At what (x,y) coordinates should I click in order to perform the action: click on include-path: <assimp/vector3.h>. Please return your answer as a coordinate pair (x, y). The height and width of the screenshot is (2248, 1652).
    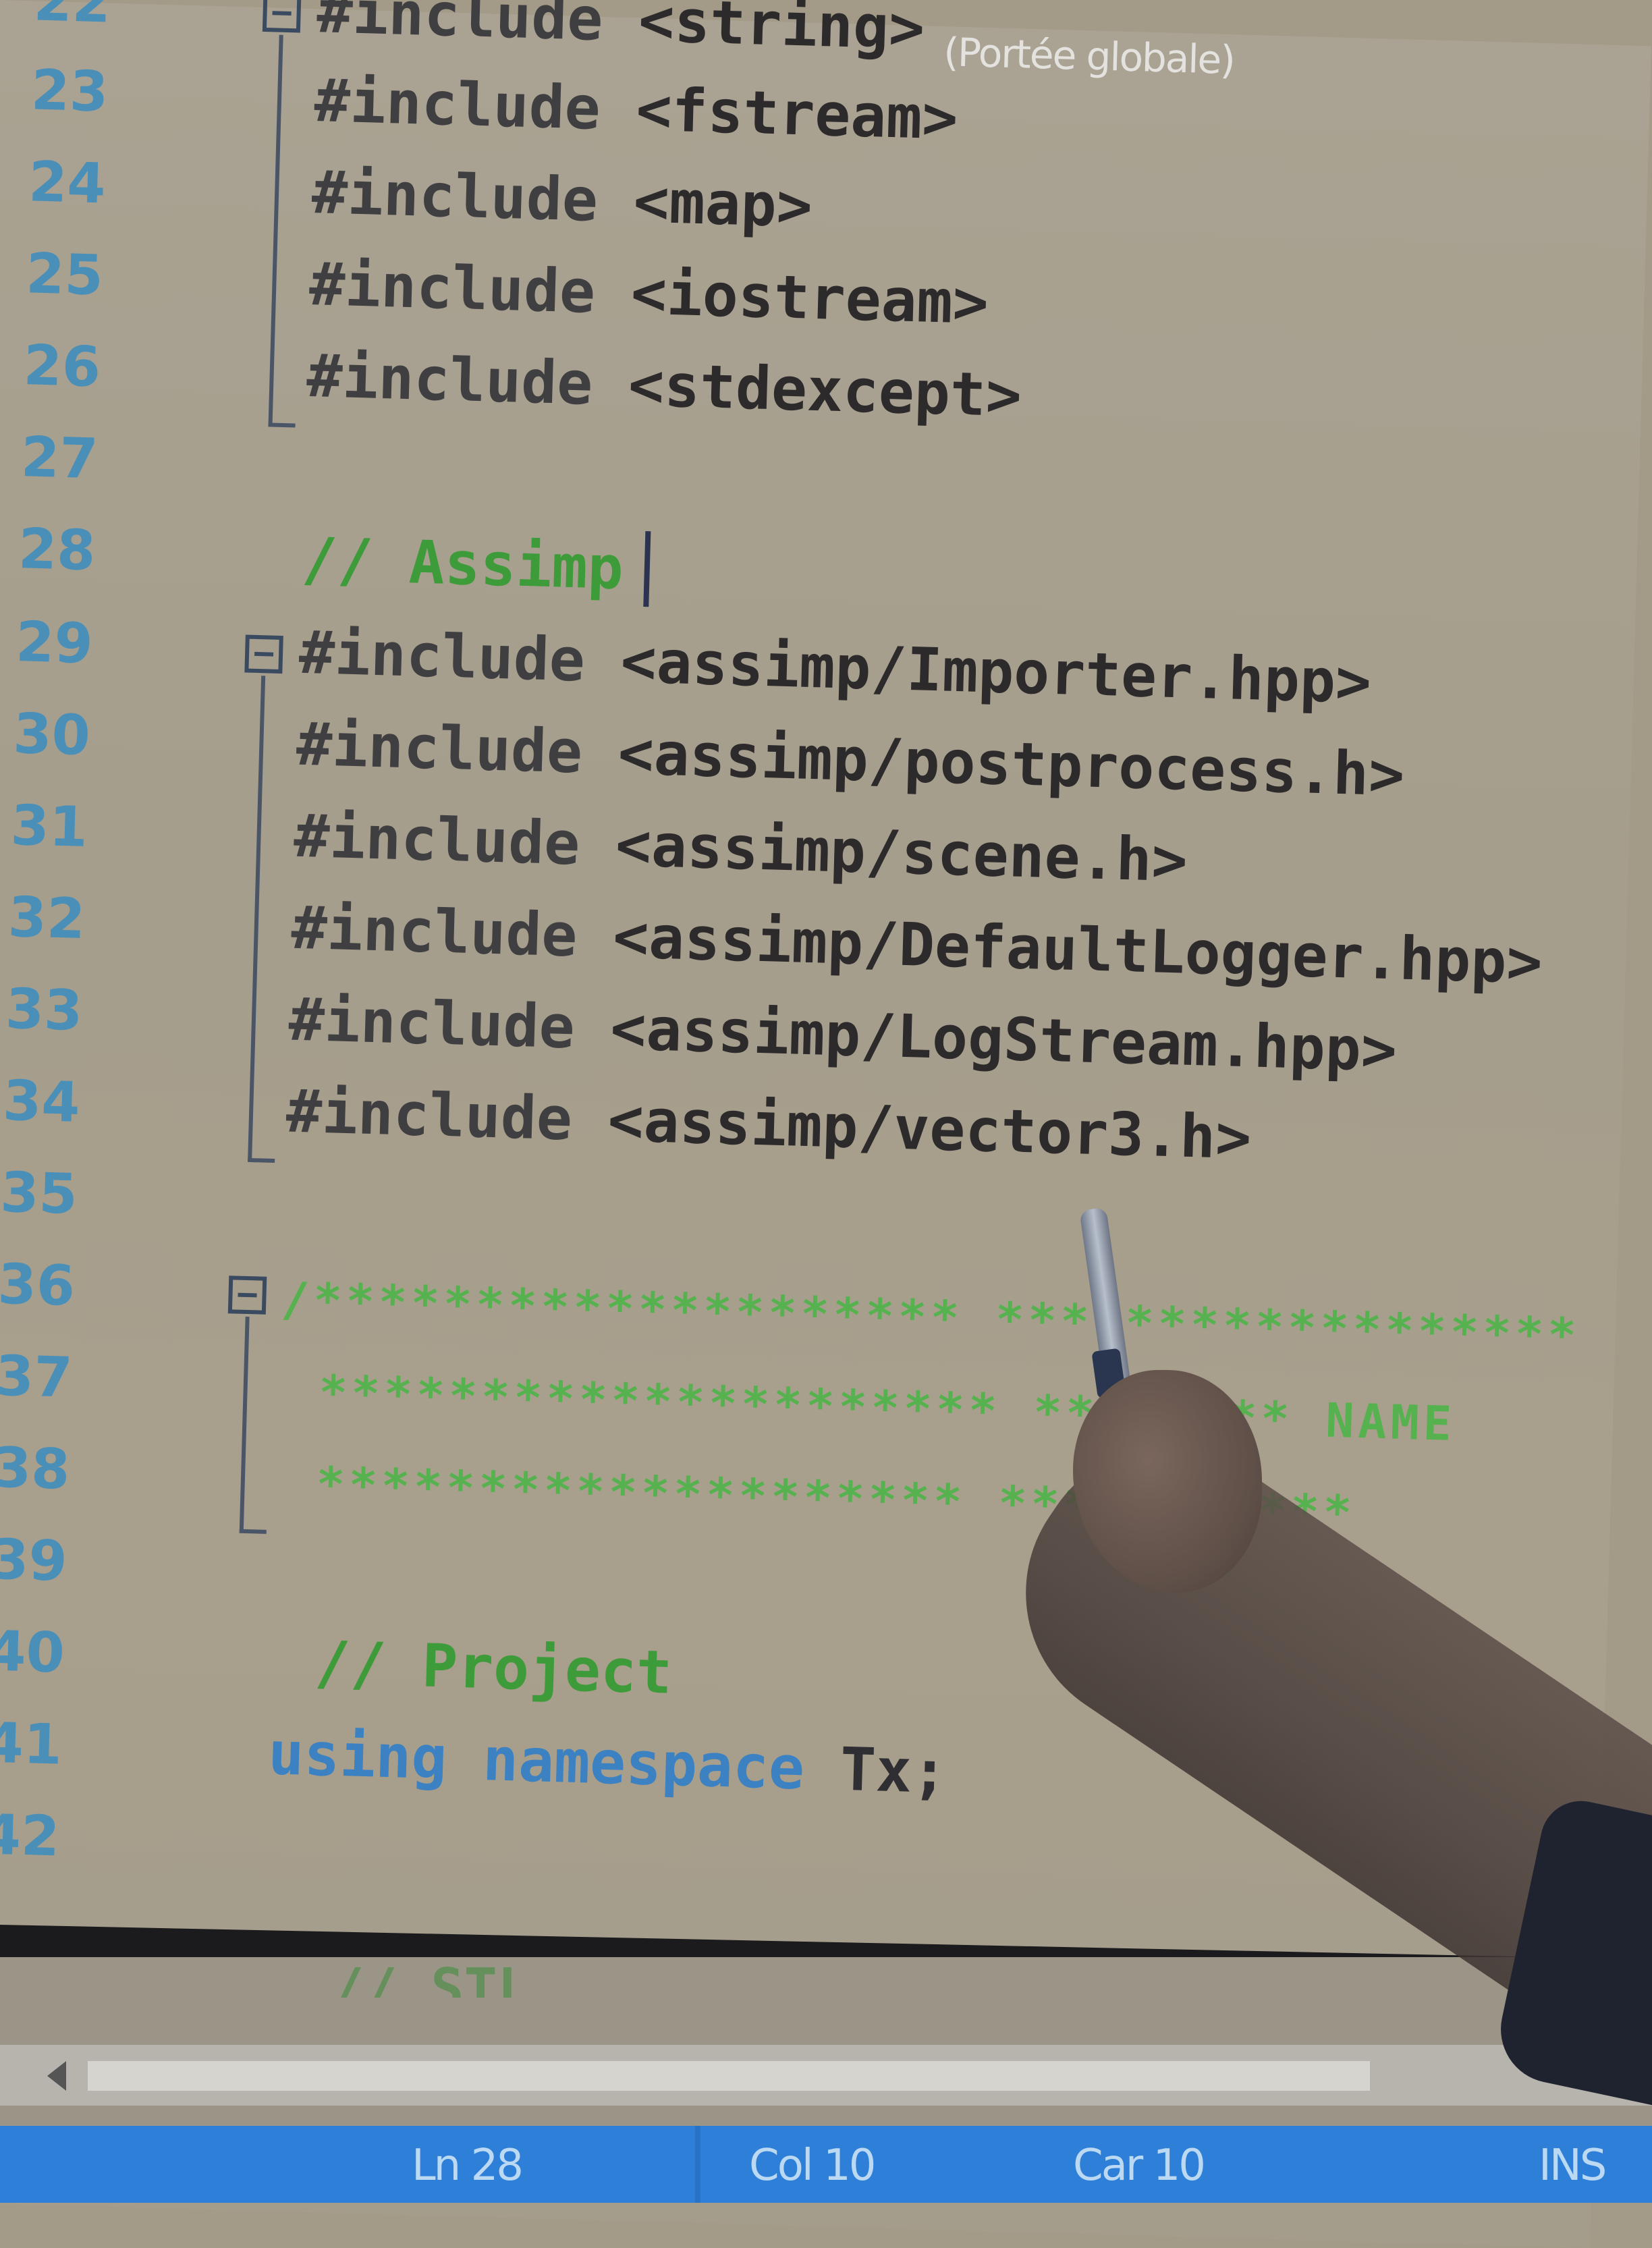
    Looking at the image, I should click on (929, 1129).